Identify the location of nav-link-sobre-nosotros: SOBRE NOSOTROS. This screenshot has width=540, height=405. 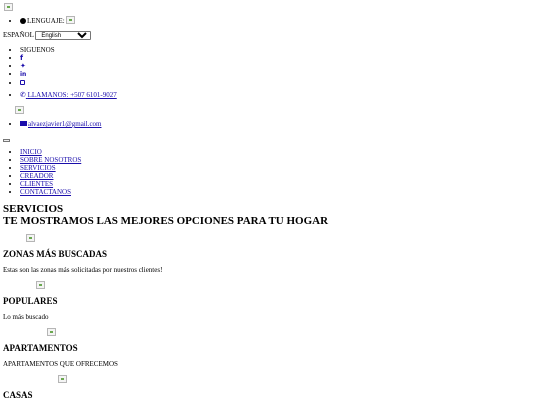
(50, 160).